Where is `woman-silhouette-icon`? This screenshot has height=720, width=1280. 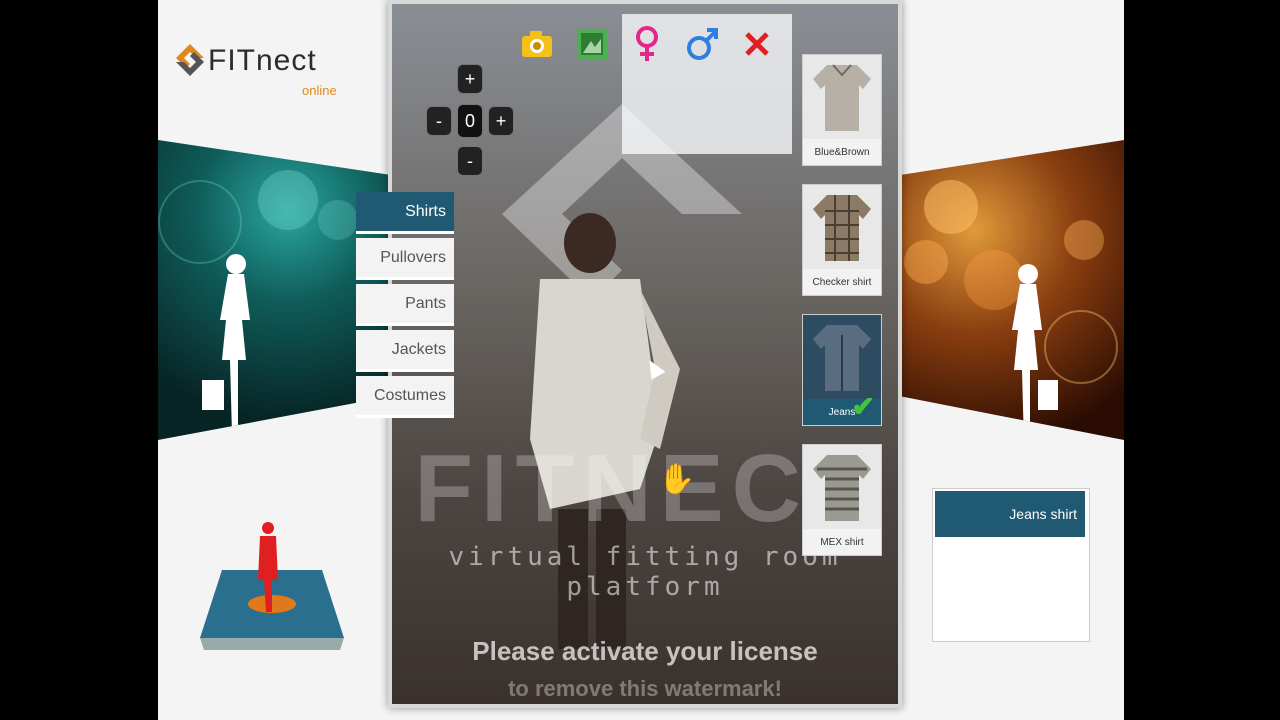 woman-silhouette-icon is located at coordinates (226, 344).